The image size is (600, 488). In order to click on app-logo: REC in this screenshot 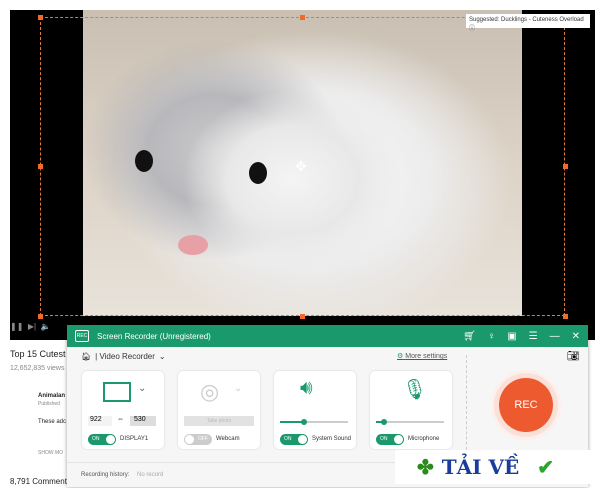, I will do `click(82, 336)`.